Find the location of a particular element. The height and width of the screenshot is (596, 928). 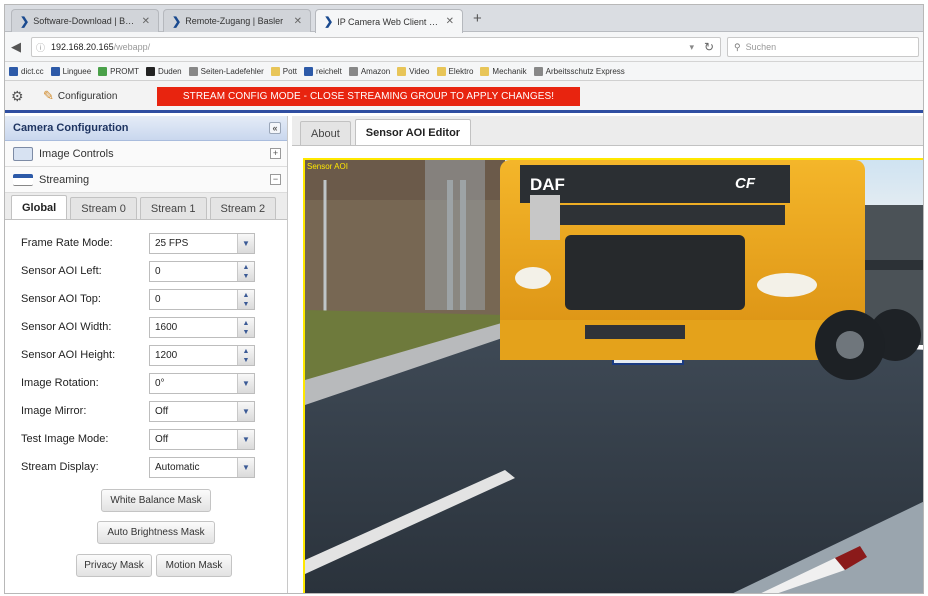

field-value: 0 is located at coordinates (158, 299).